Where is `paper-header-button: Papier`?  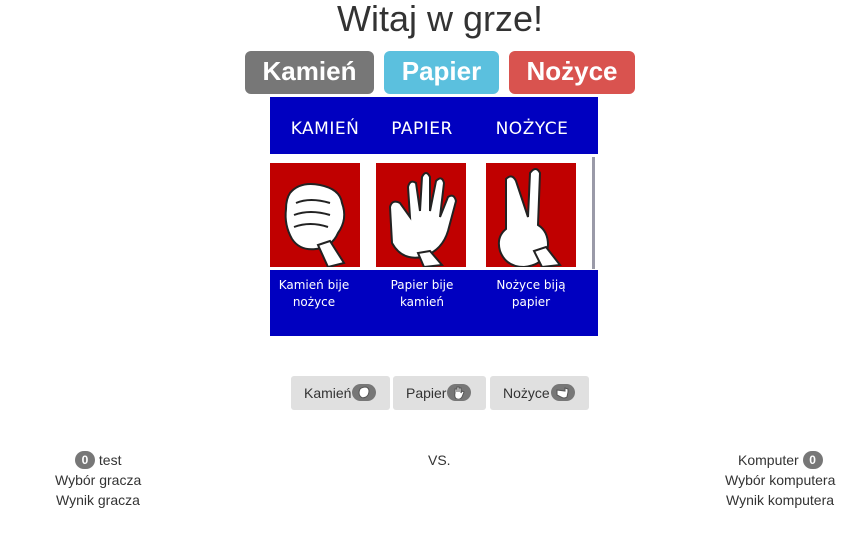
paper-header-button: Papier is located at coordinates (441, 72).